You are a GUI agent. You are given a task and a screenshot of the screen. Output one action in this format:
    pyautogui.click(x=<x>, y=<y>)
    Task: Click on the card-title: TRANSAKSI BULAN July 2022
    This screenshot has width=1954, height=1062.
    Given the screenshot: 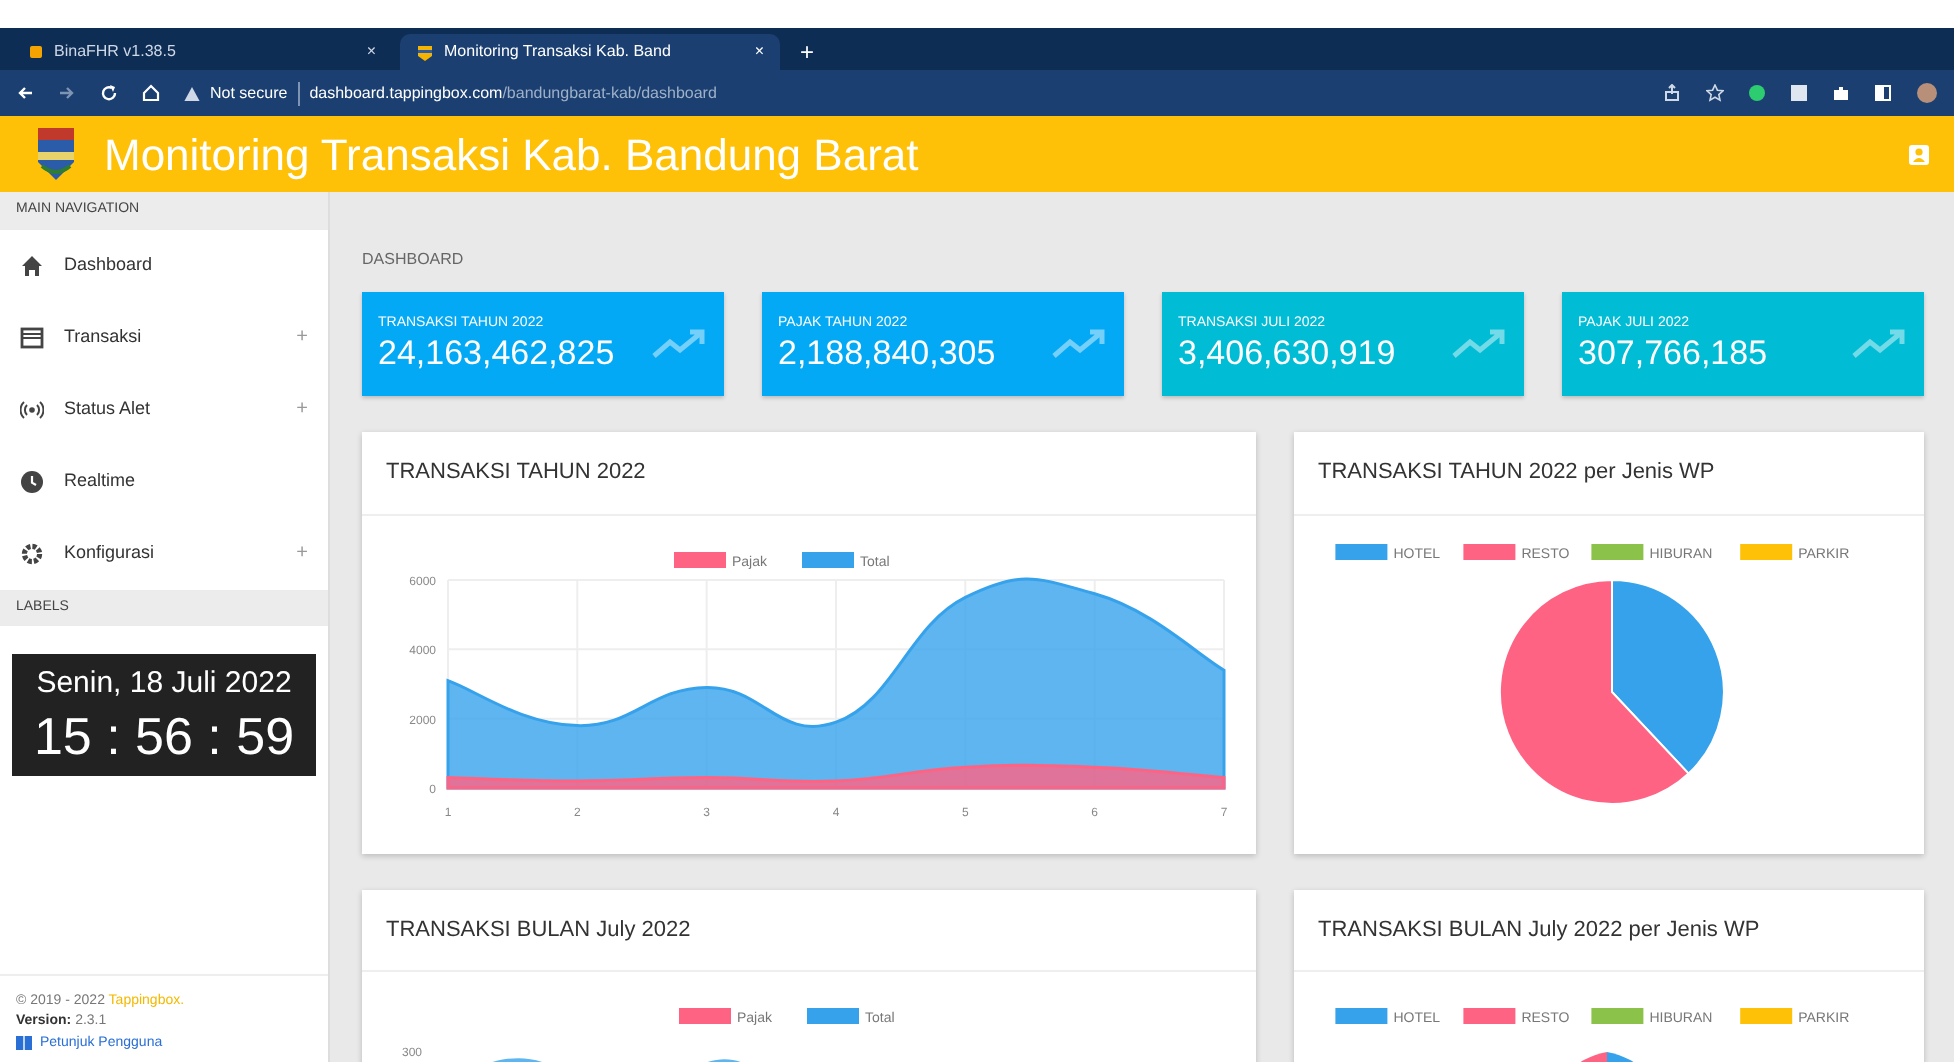 What is the action you would take?
    pyautogui.click(x=809, y=930)
    